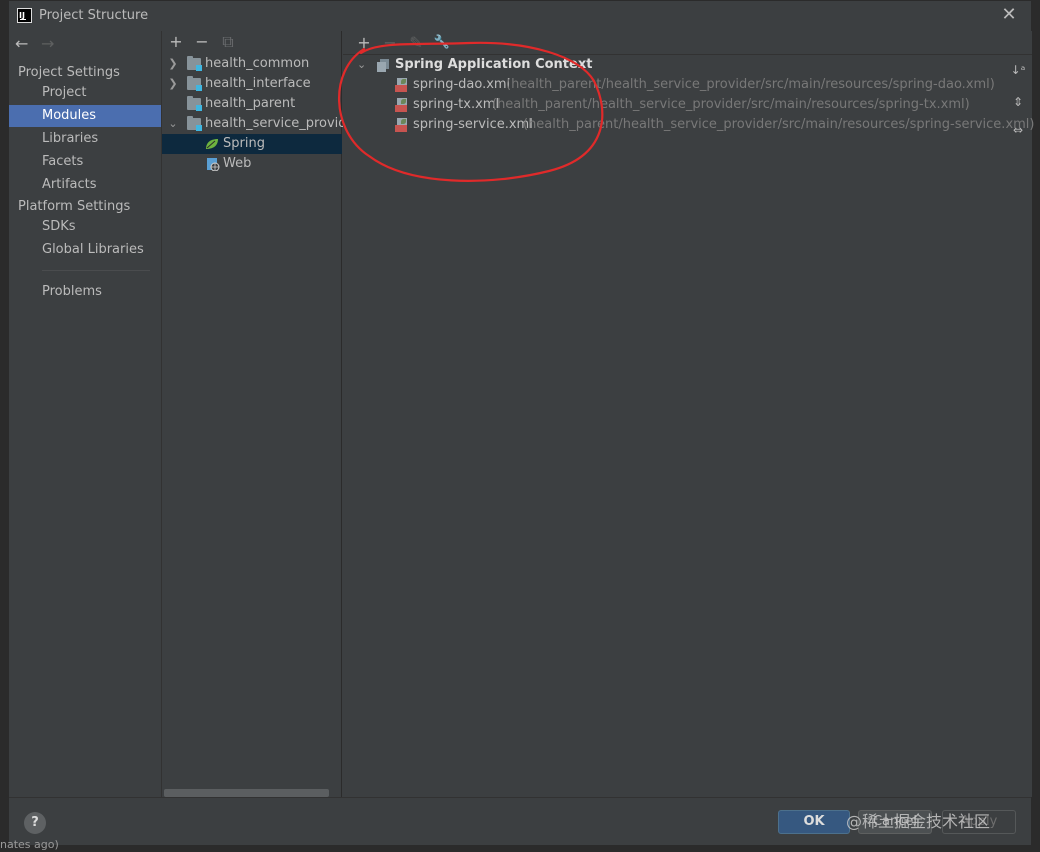  What do you see at coordinates (1018, 70) in the screenshot?
I see `sort-alphabetically-icon: ↓ᵃ` at bounding box center [1018, 70].